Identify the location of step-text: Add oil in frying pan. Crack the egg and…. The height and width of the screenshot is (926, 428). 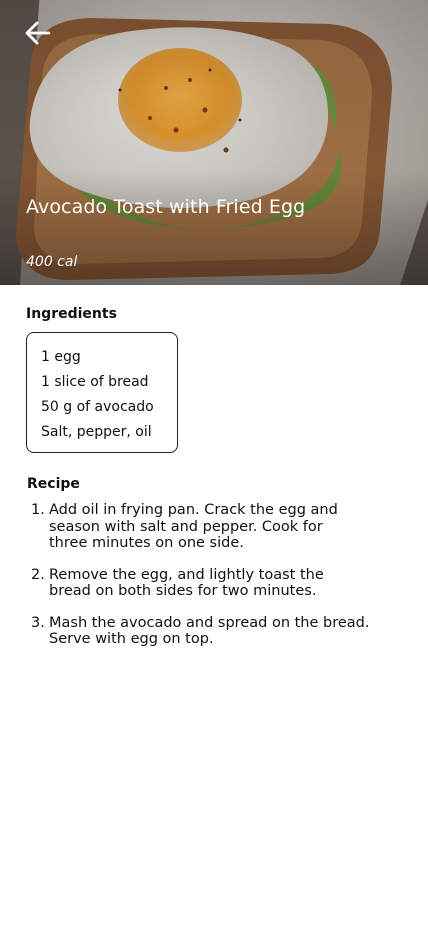
(220, 527).